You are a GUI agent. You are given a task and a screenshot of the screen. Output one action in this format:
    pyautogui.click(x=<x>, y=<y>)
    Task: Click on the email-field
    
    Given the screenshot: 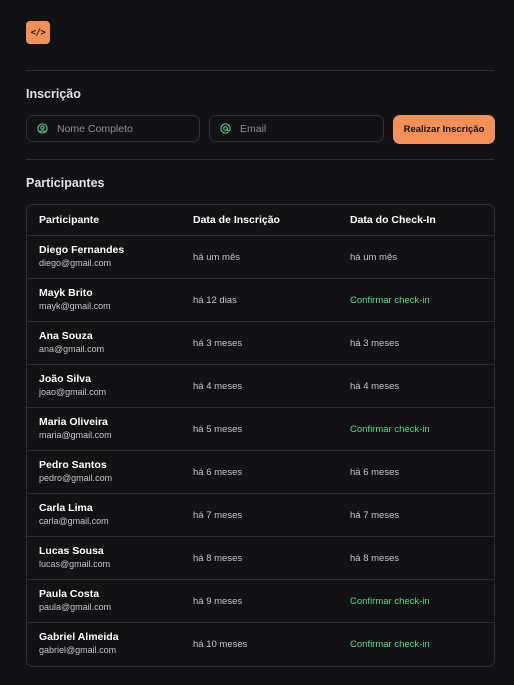 What is the action you would take?
    pyautogui.click(x=296, y=128)
    